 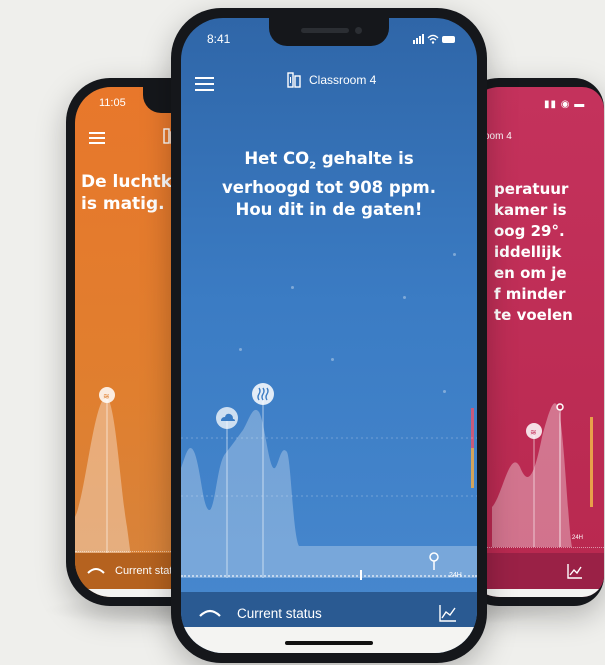 I want to click on message-line: oog 29°., so click(x=529, y=231).